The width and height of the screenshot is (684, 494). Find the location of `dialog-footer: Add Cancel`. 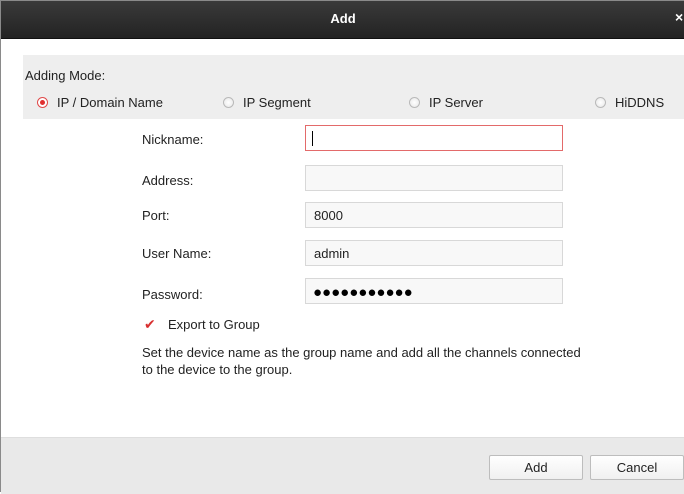

dialog-footer: Add Cancel is located at coordinates (342, 465).